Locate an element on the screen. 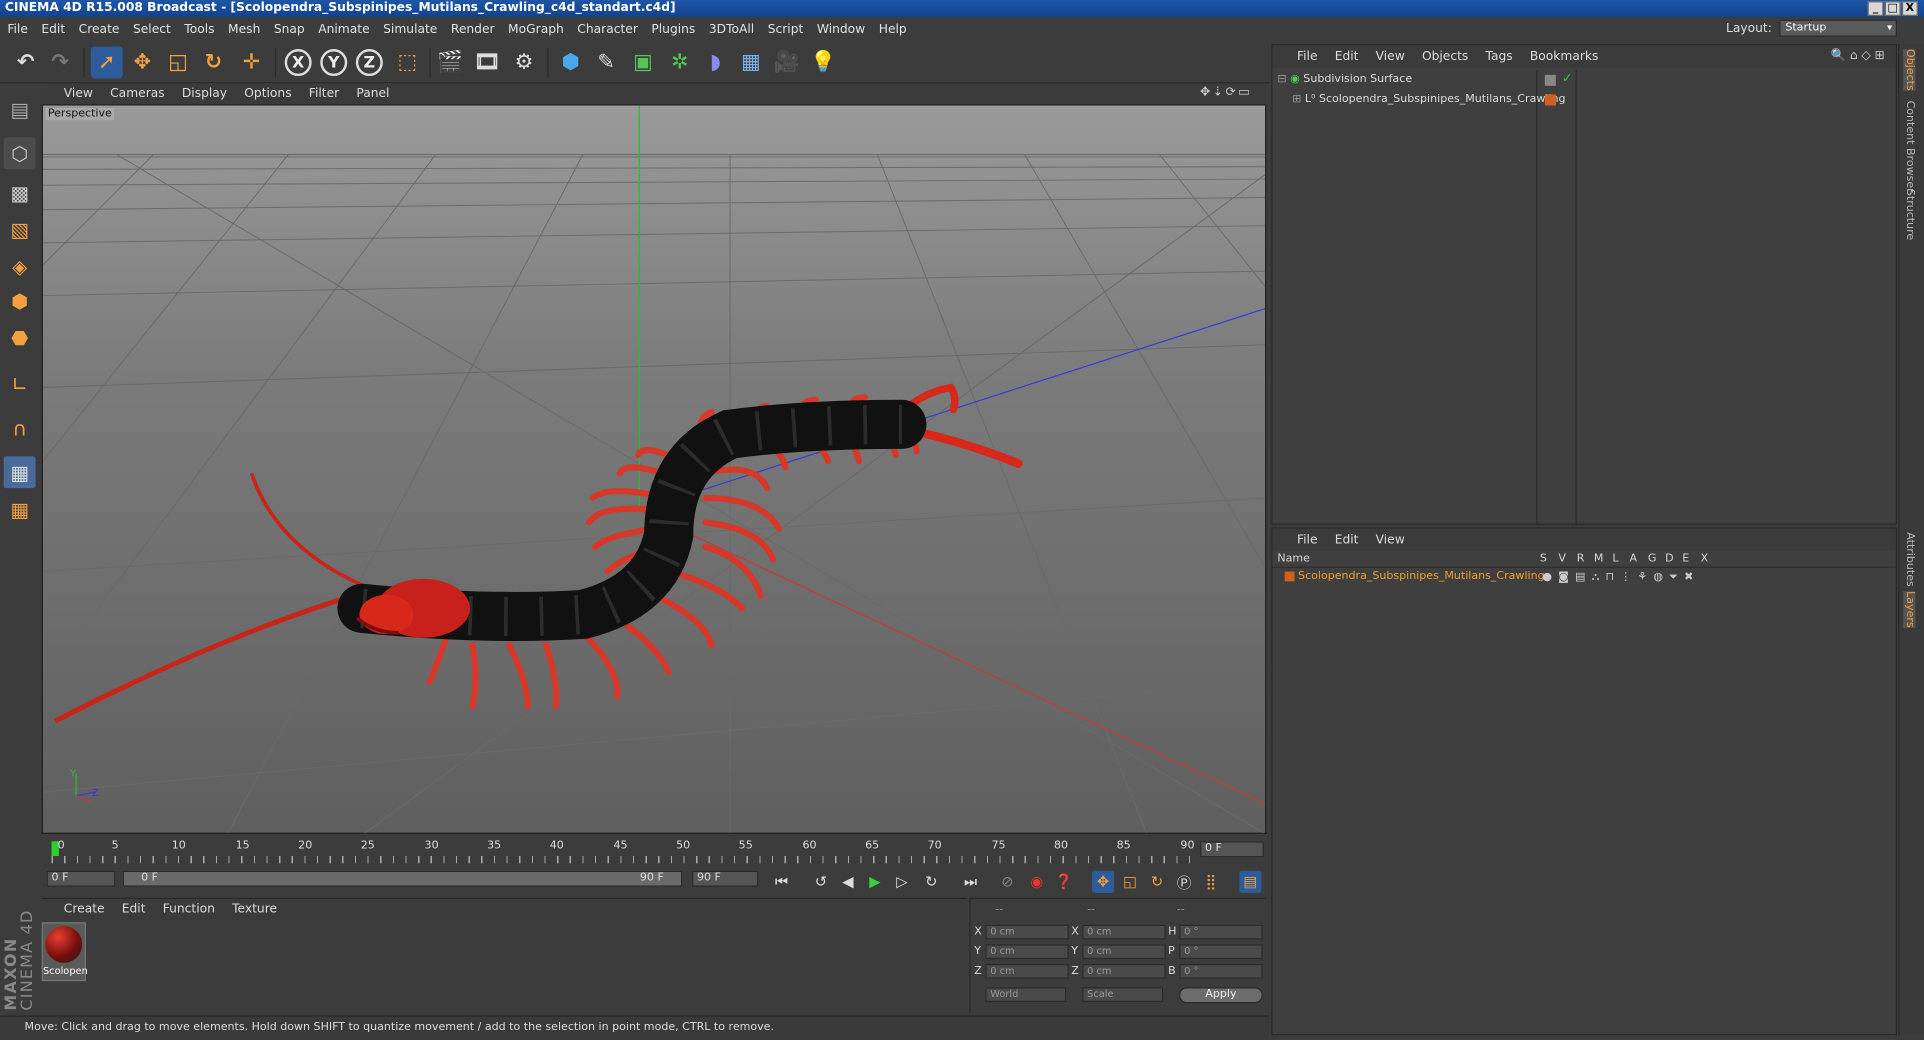 This screenshot has width=1924, height=1040. live-selection-icon: ✛ is located at coordinates (252, 63).